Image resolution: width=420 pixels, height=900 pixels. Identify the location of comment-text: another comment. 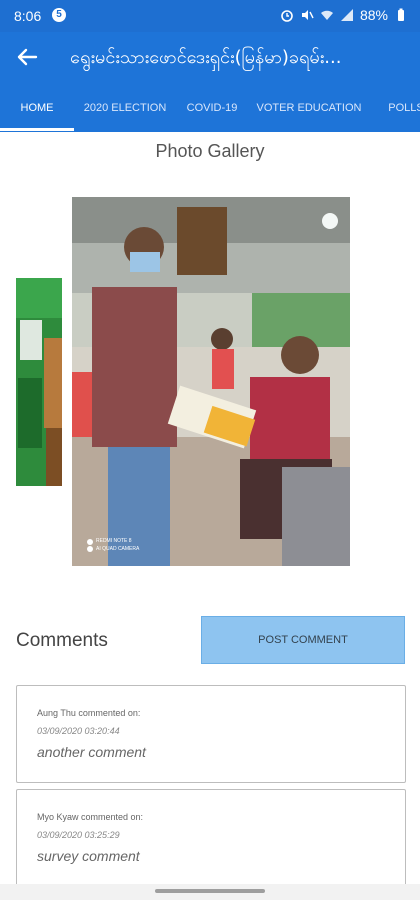
(91, 752).